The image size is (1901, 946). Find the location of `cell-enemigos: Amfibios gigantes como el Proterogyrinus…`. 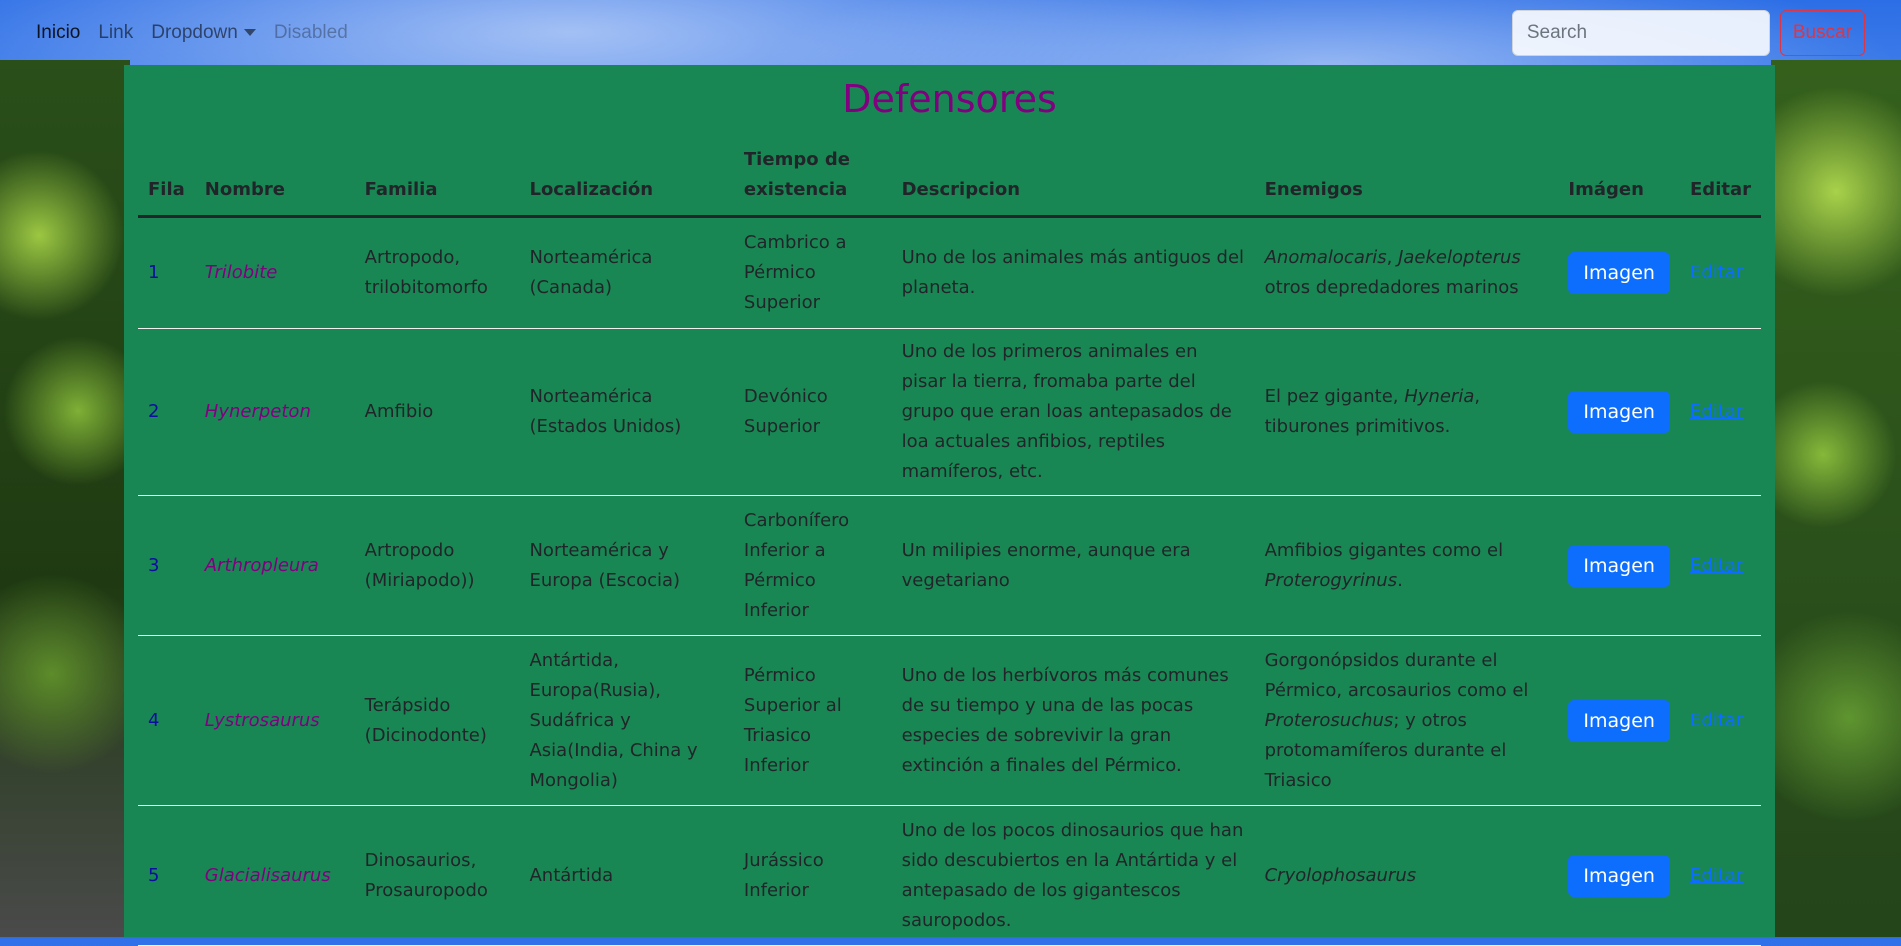

cell-enemigos: Amfibios gigantes como el Proterogyrinus… is located at coordinates (1406, 565).